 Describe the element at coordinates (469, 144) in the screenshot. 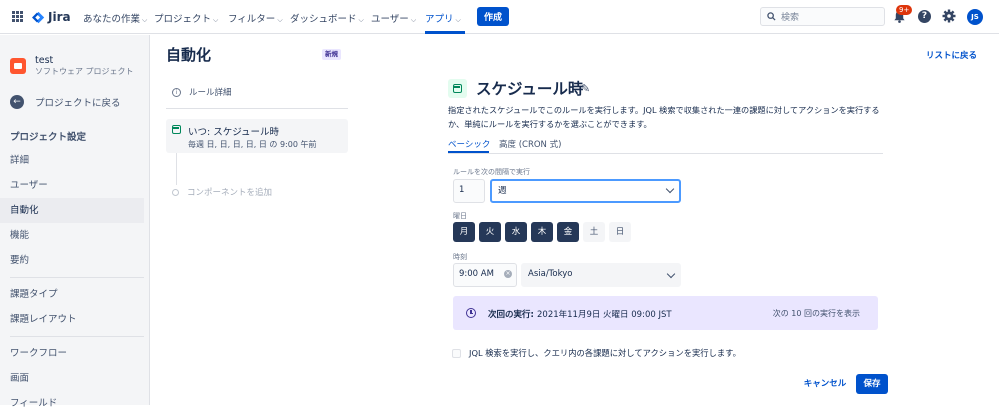

I see `tab-basic: ベーシック` at that location.